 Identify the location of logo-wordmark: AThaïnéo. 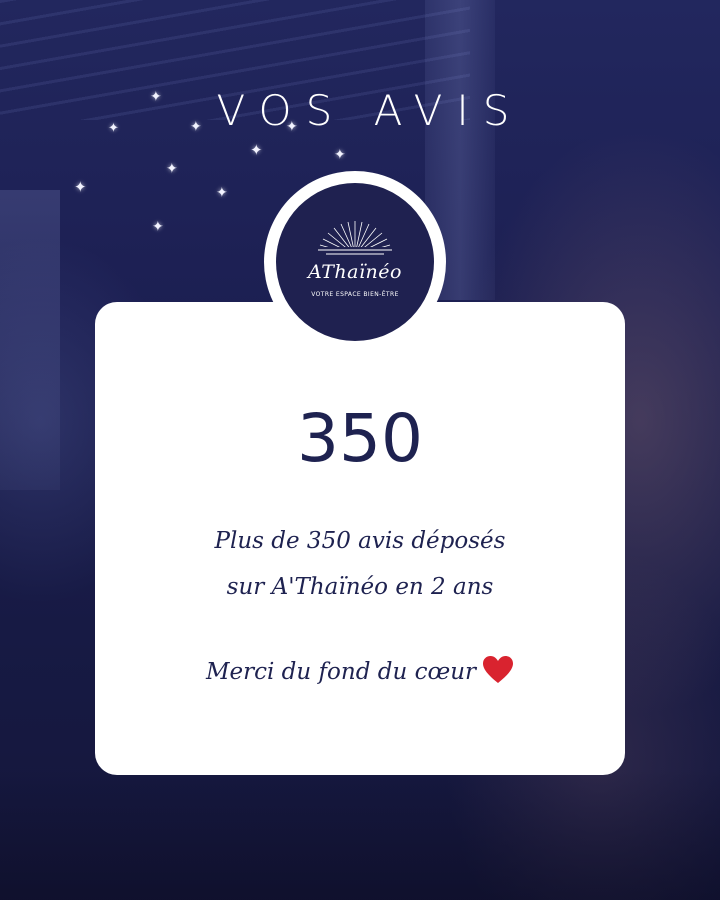
(355, 272).